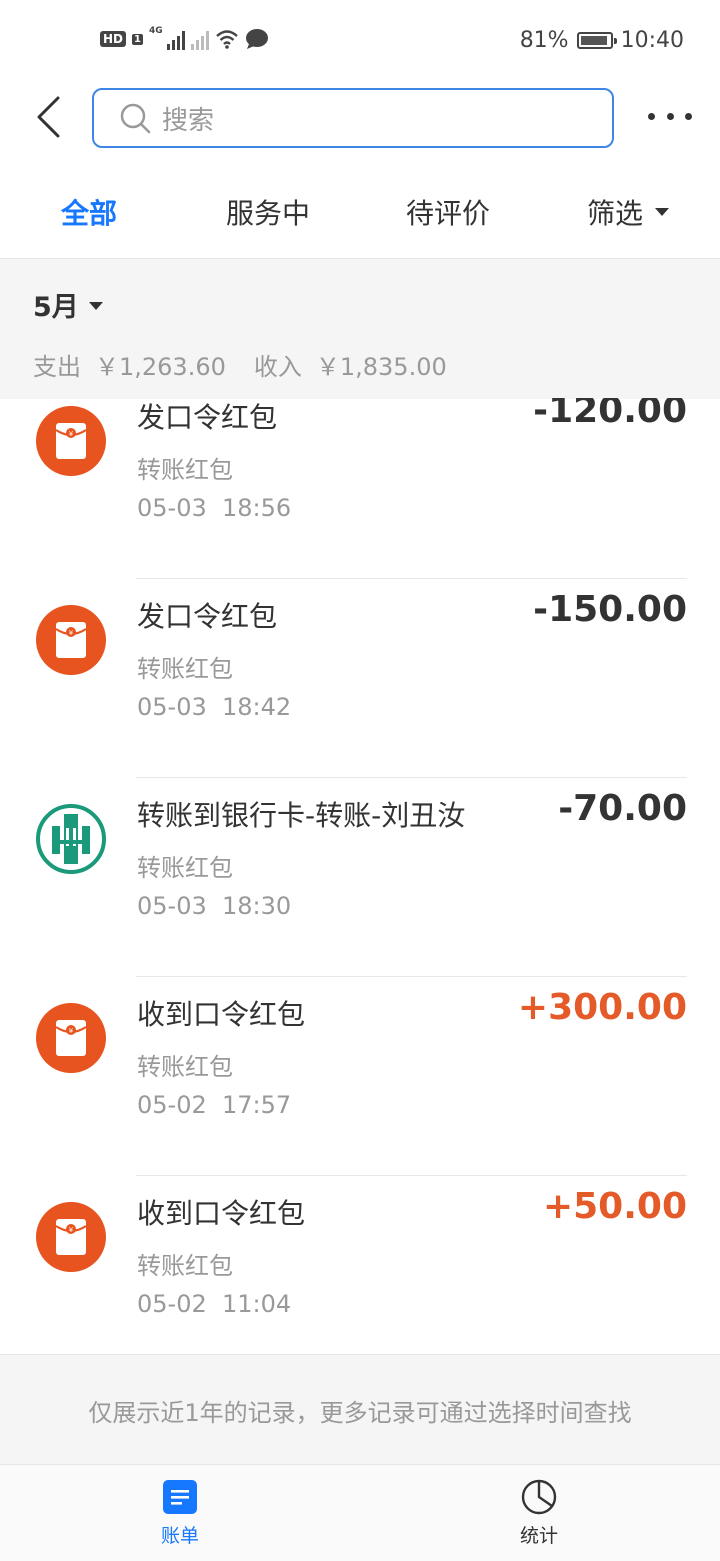 The width and height of the screenshot is (720, 1561). What do you see at coordinates (539, 1497) in the screenshot?
I see `pie-chart-icon` at bounding box center [539, 1497].